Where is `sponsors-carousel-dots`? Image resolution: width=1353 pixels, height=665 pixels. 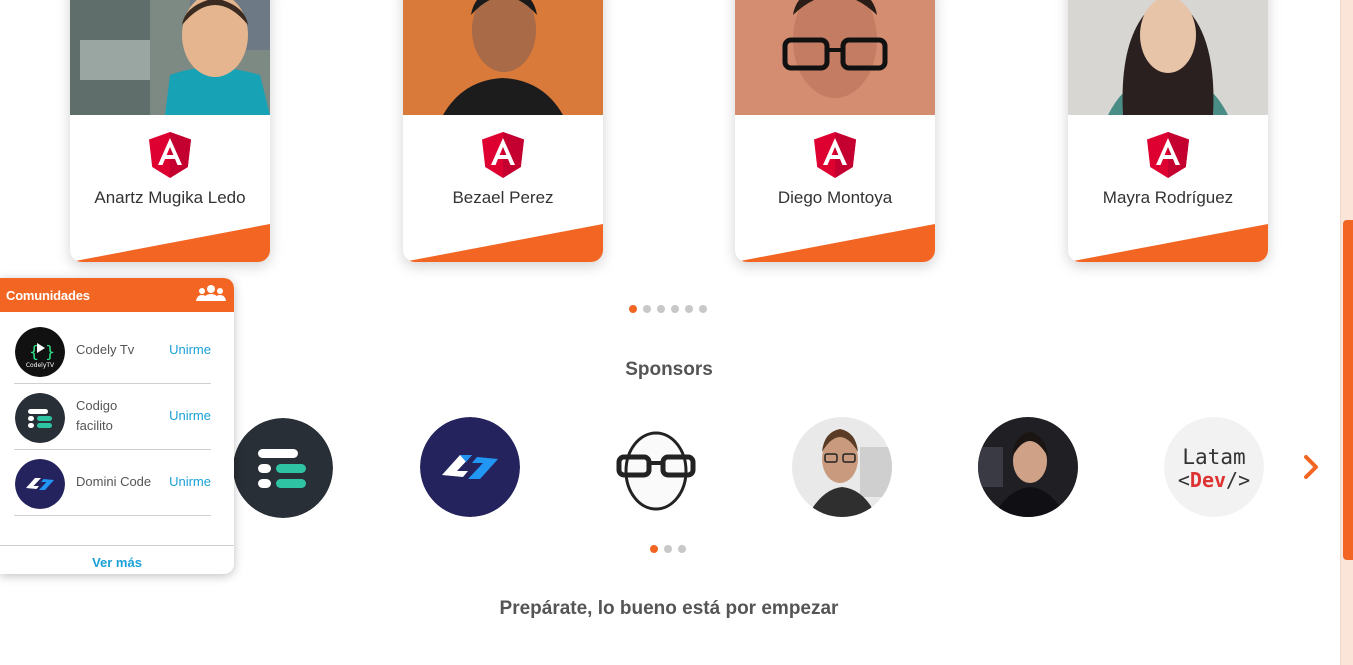
sponsors-carousel-dots is located at coordinates (668, 549).